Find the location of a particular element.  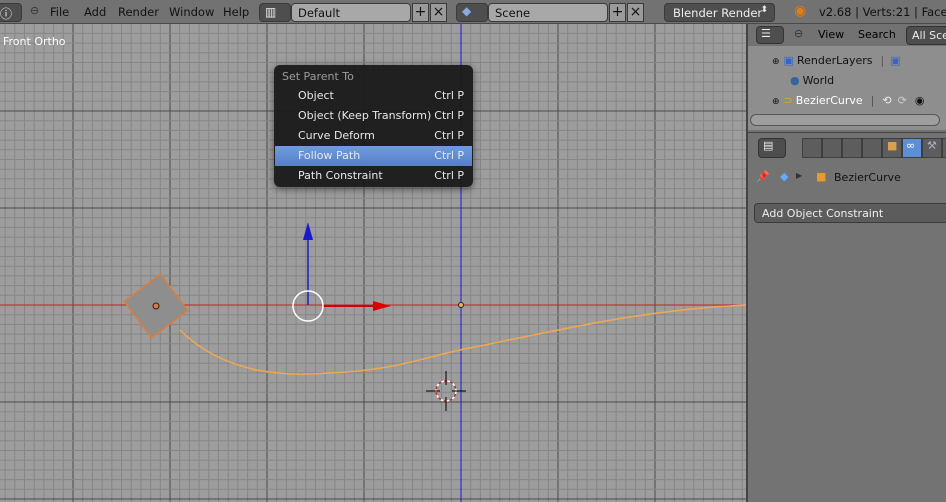

tab-scene is located at coordinates (852, 148).